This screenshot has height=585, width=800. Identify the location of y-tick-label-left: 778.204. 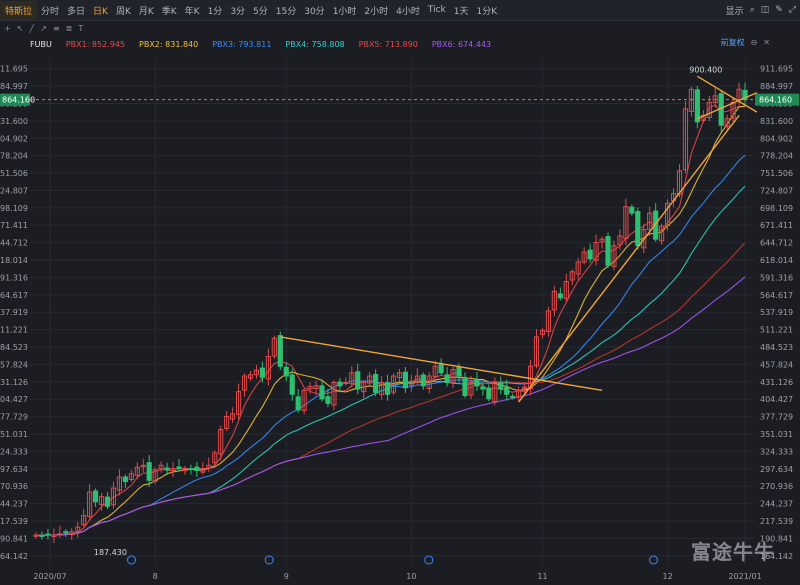
(14, 156).